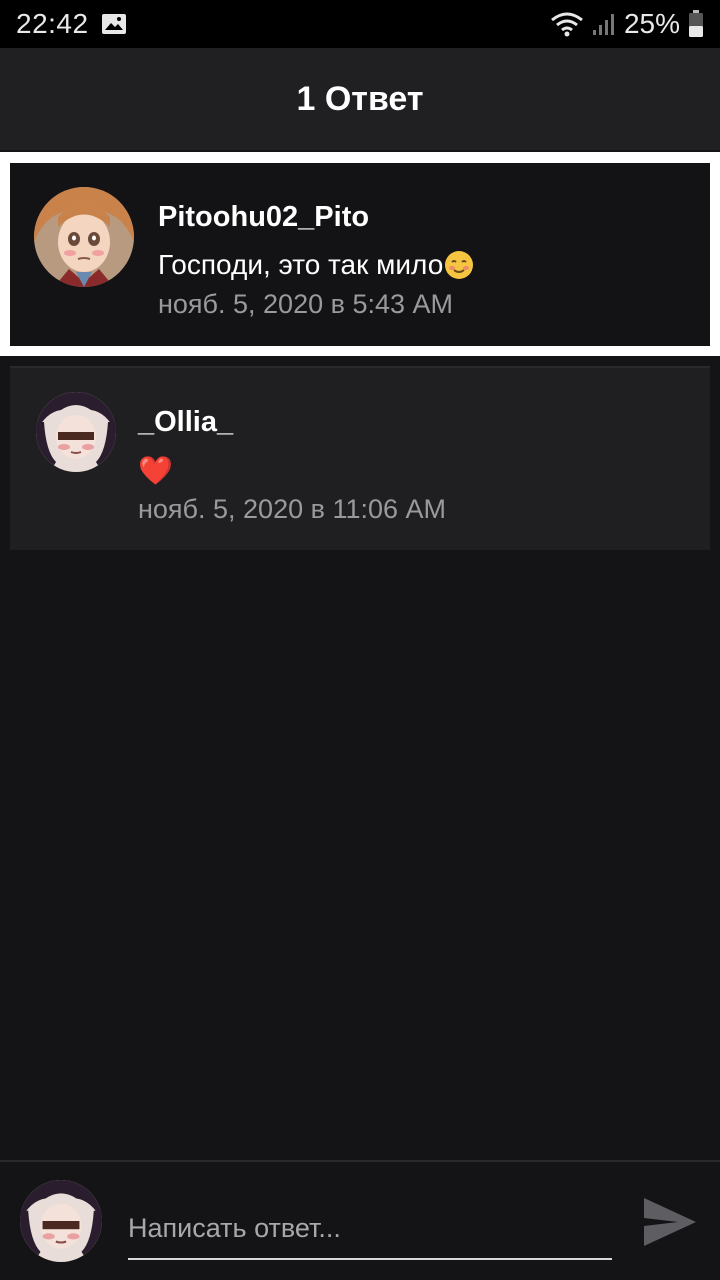 The image size is (720, 1280). I want to click on status-time: 22:42, so click(52, 23).